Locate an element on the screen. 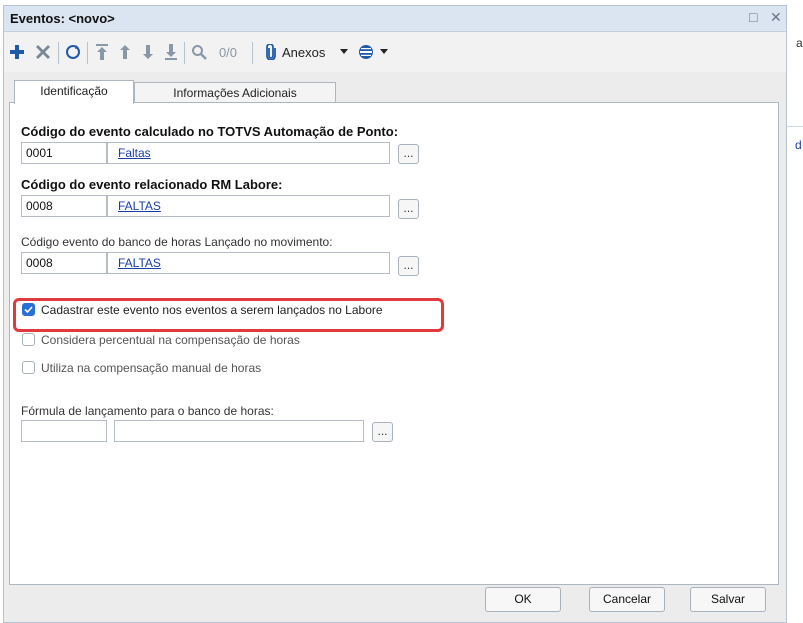 The height and width of the screenshot is (623, 803). next-record-icon is located at coordinates (148, 52).